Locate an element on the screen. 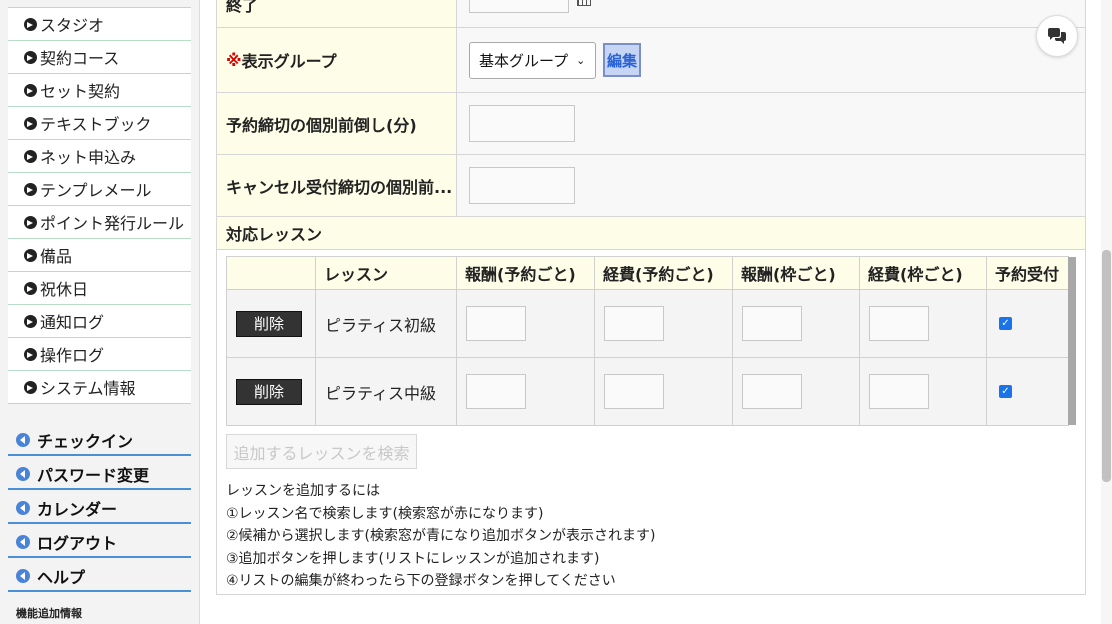  menu-item-label: システム情報 is located at coordinates (88, 388).